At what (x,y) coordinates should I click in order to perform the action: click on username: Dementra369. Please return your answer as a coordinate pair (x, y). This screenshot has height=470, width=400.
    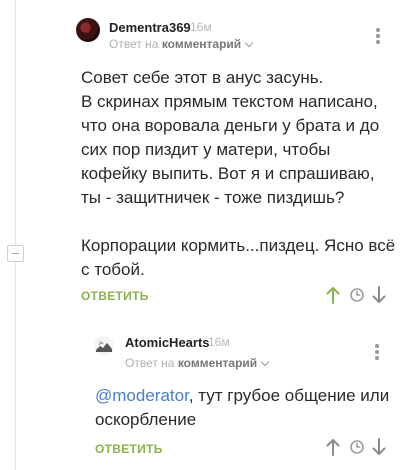
    Looking at the image, I should click on (150, 27).